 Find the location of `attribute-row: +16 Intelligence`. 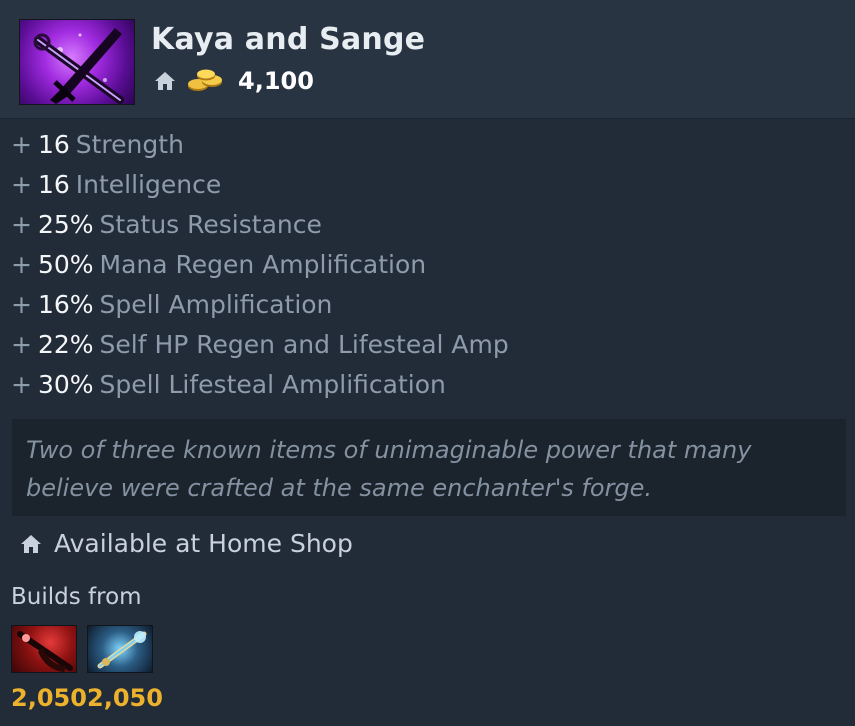

attribute-row: +16 Intelligence is located at coordinates (260, 186).